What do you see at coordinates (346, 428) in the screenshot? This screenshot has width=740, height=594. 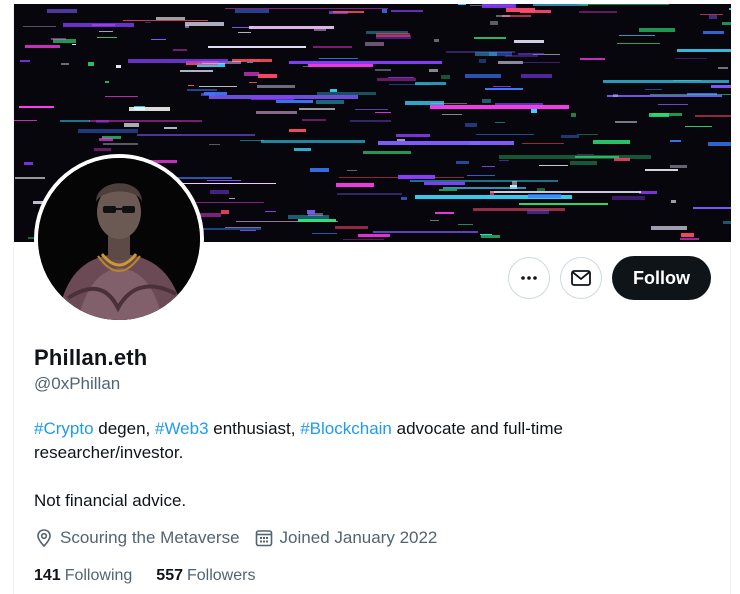 I see `hashtag-link-blockchain: #Blockchain` at bounding box center [346, 428].